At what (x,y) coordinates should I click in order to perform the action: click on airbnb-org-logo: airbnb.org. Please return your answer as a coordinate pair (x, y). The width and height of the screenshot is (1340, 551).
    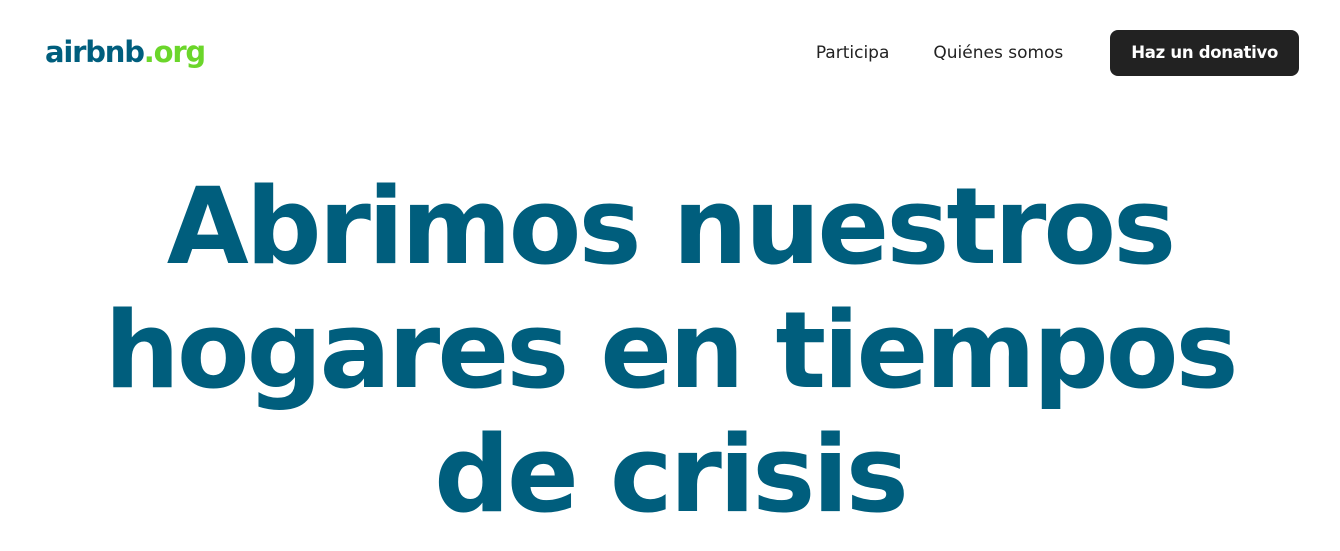
    Looking at the image, I should click on (125, 52).